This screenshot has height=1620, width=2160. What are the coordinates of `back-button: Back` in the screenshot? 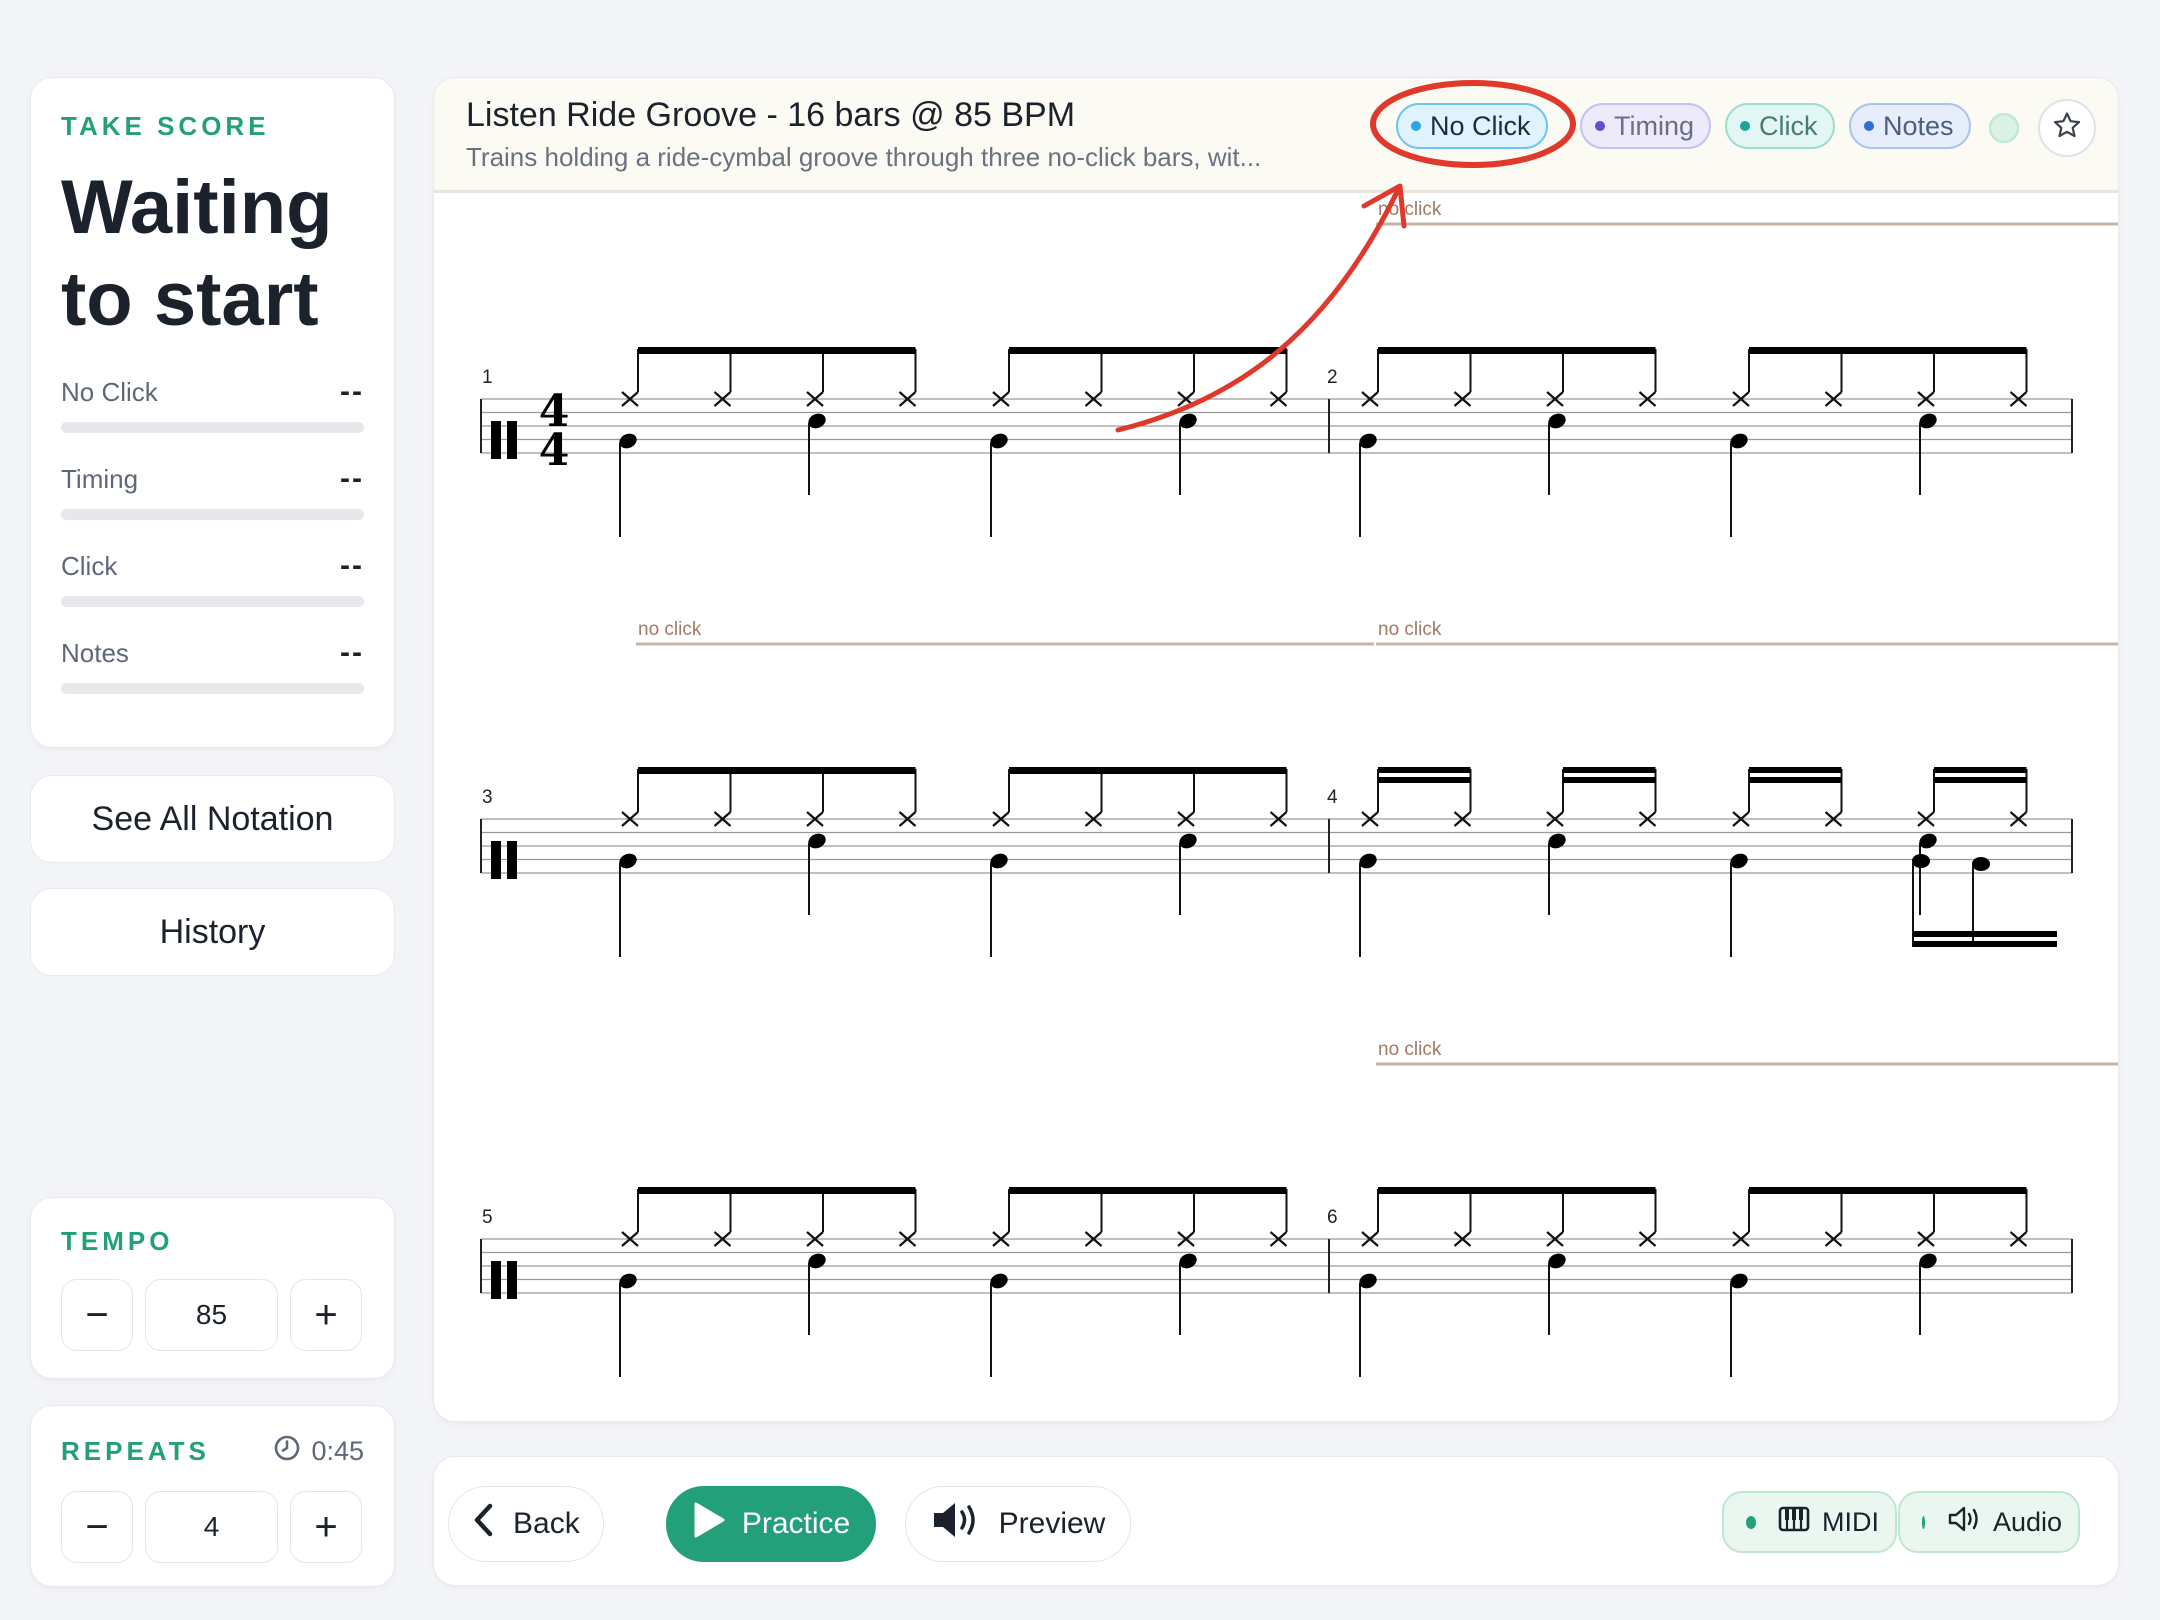 It's located at (526, 1524).